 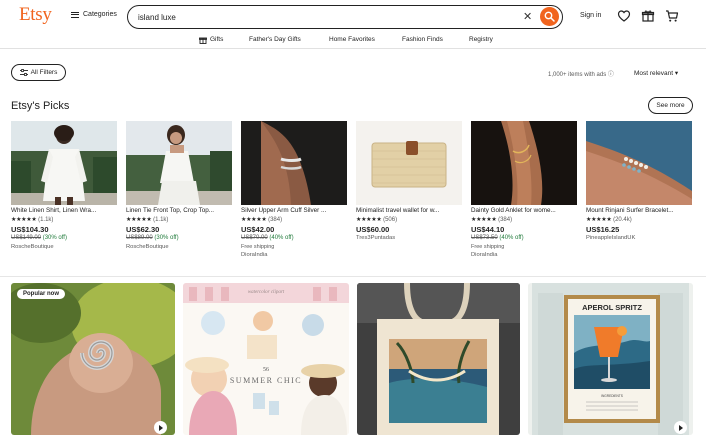 What do you see at coordinates (373, 229) in the screenshot?
I see `price: US$60.00` at bounding box center [373, 229].